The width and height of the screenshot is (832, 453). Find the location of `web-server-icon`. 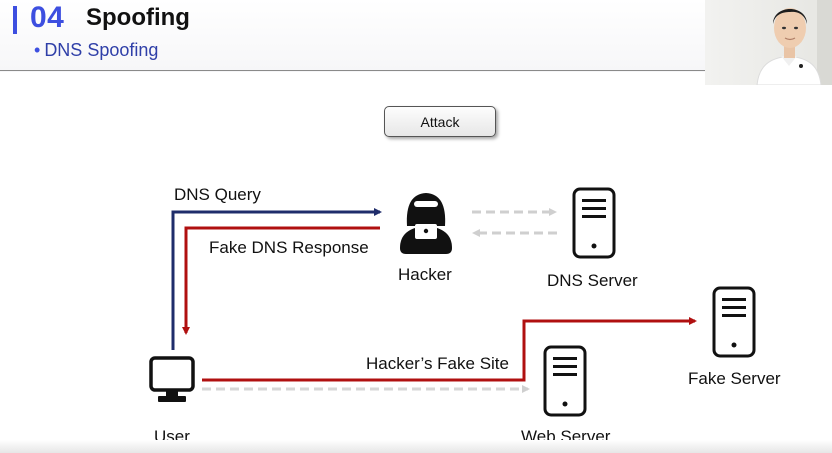

web-server-icon is located at coordinates (565, 381).